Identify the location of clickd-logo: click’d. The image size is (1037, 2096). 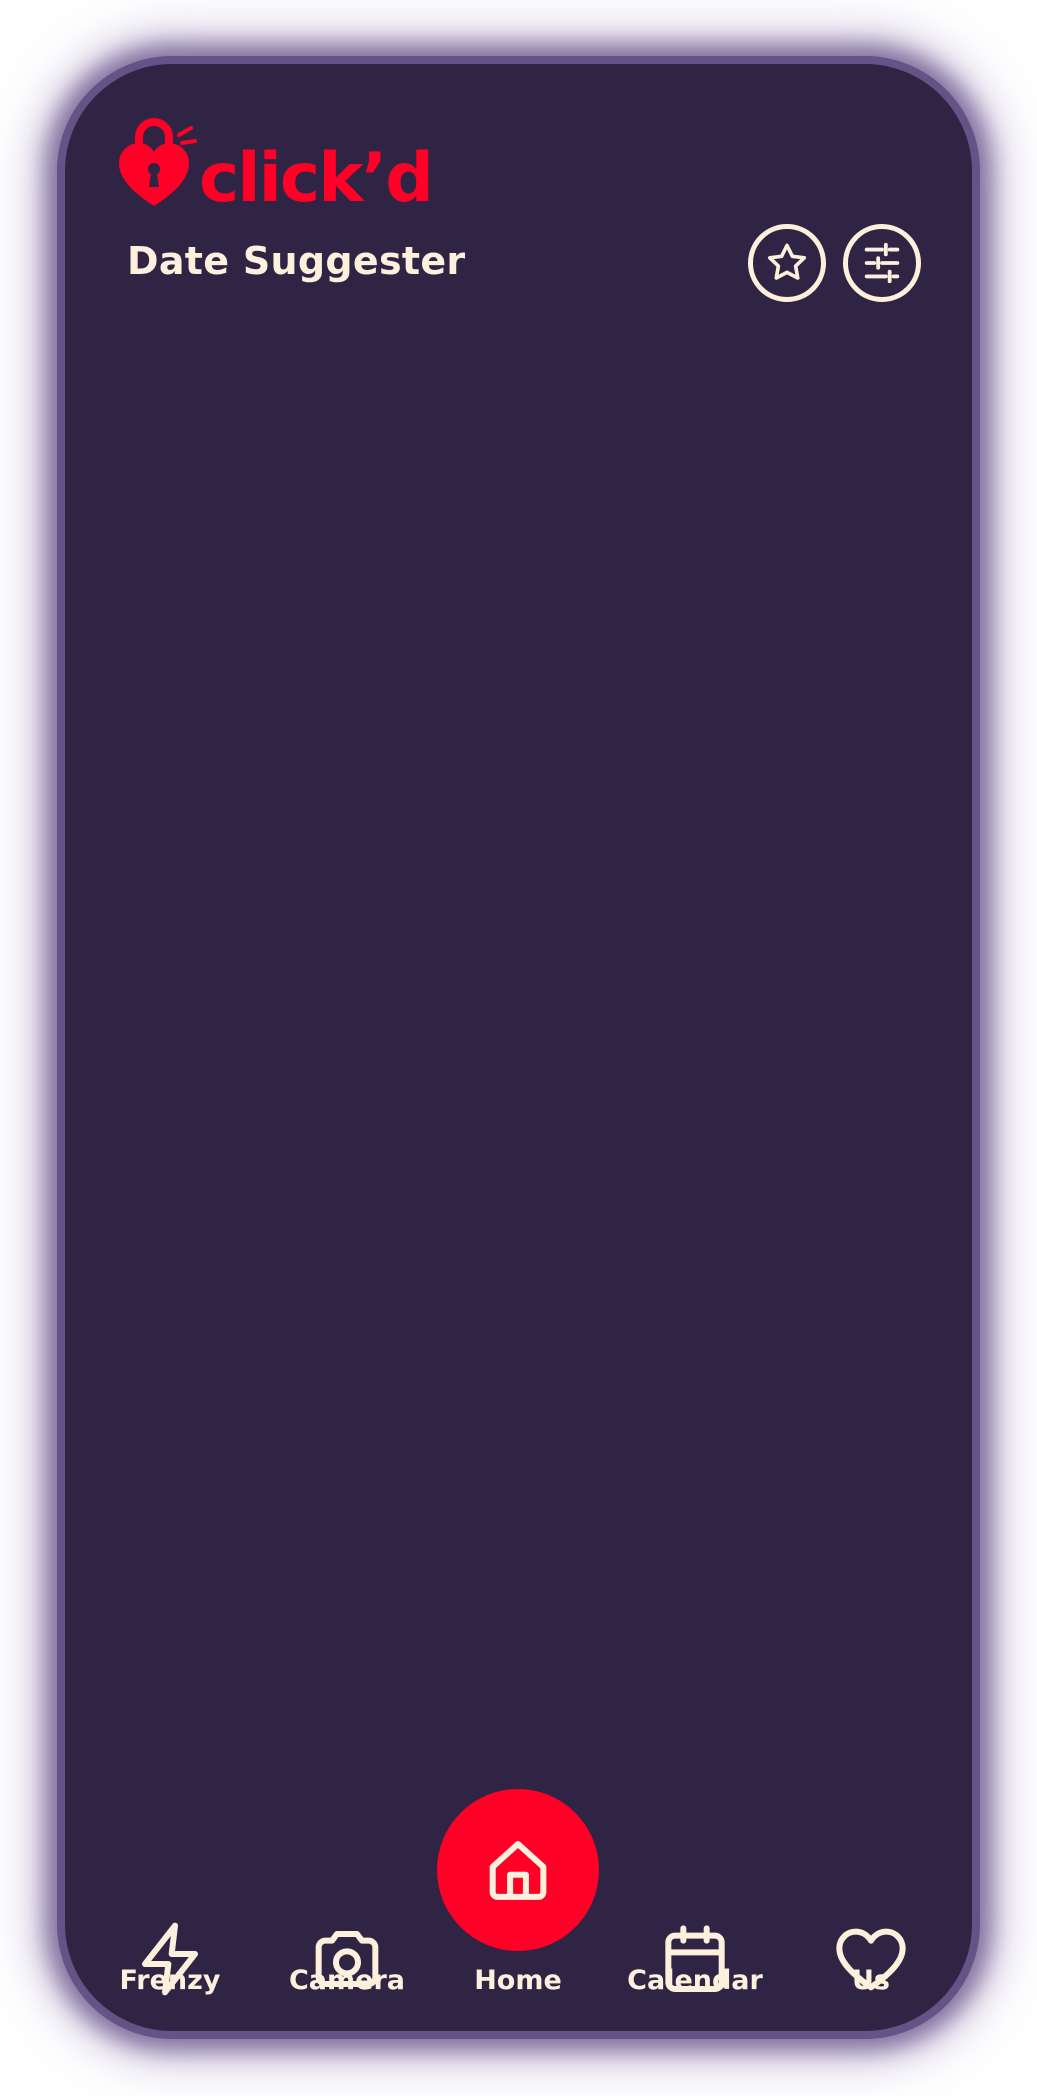
(277, 161).